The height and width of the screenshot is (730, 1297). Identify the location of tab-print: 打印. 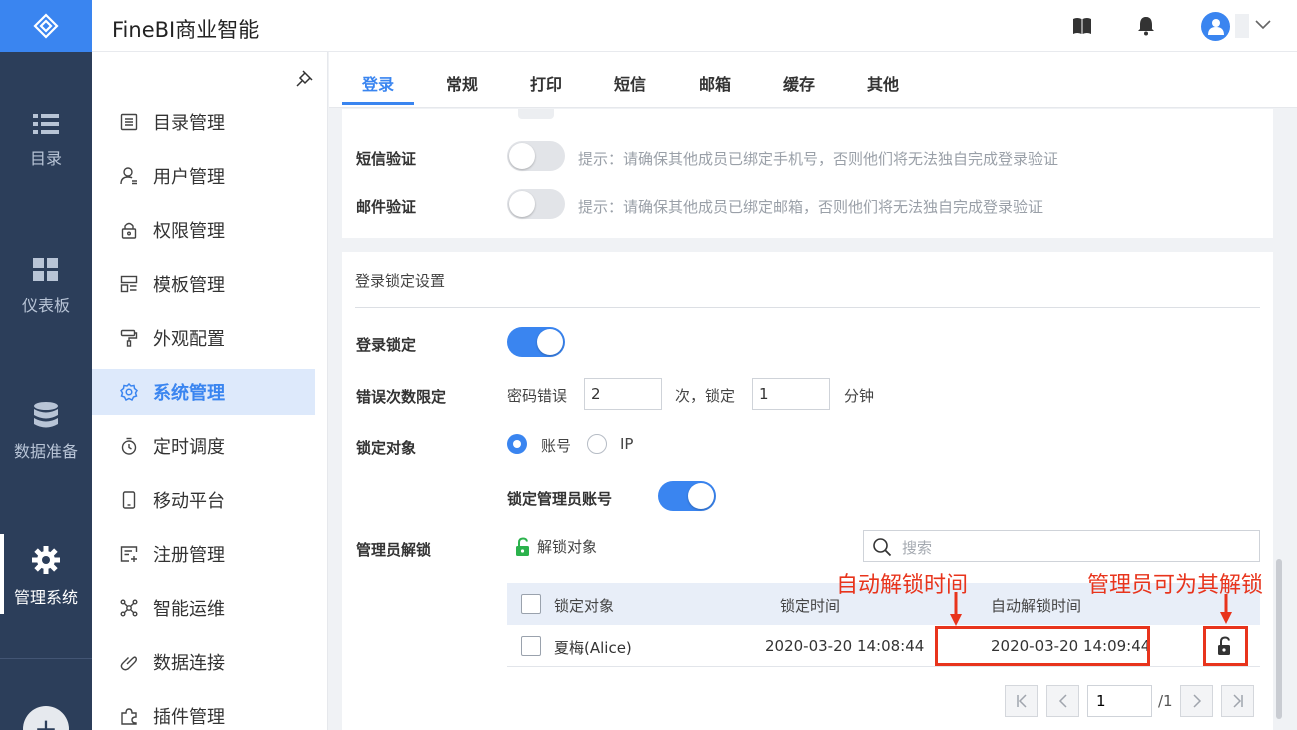
(546, 83).